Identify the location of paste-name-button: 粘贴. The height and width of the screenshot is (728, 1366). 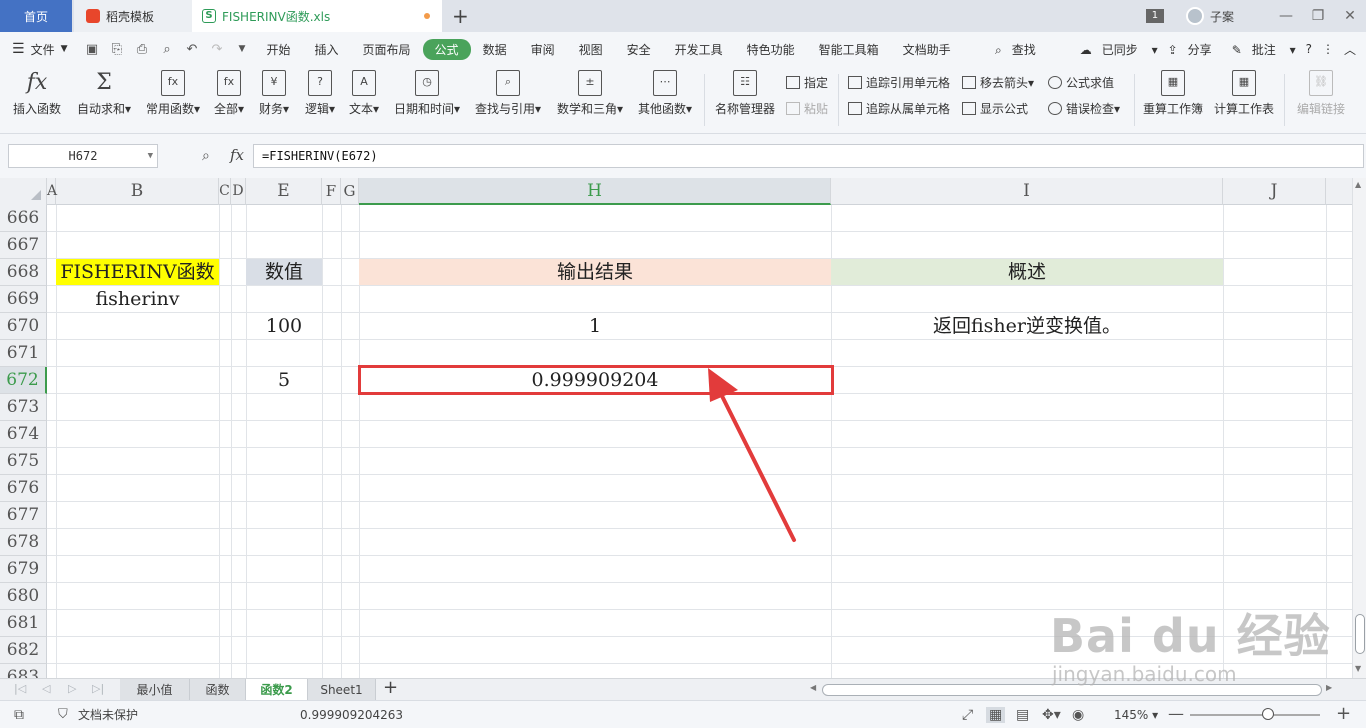
(807, 108).